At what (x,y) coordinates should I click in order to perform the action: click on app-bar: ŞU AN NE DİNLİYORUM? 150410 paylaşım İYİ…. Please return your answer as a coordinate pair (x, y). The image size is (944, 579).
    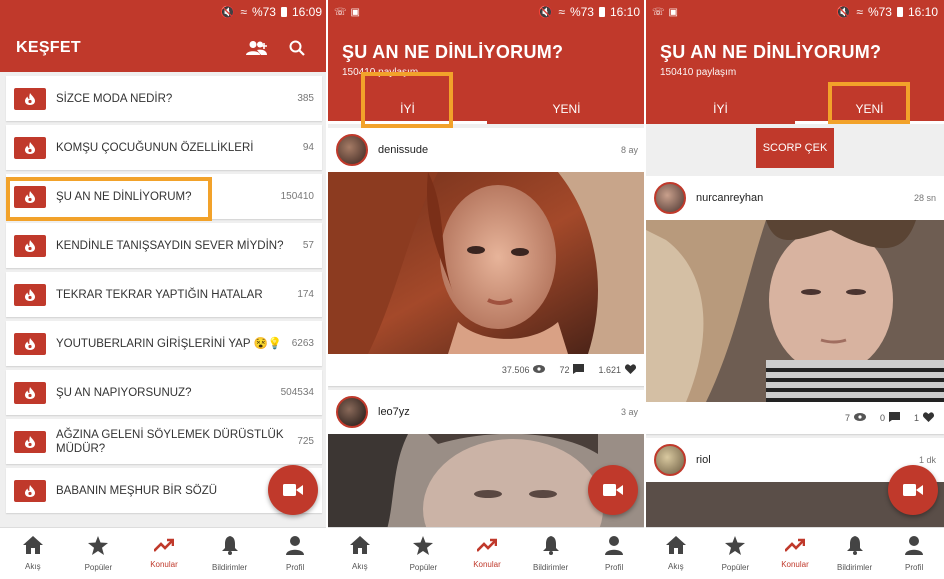
    Looking at the image, I should click on (487, 74).